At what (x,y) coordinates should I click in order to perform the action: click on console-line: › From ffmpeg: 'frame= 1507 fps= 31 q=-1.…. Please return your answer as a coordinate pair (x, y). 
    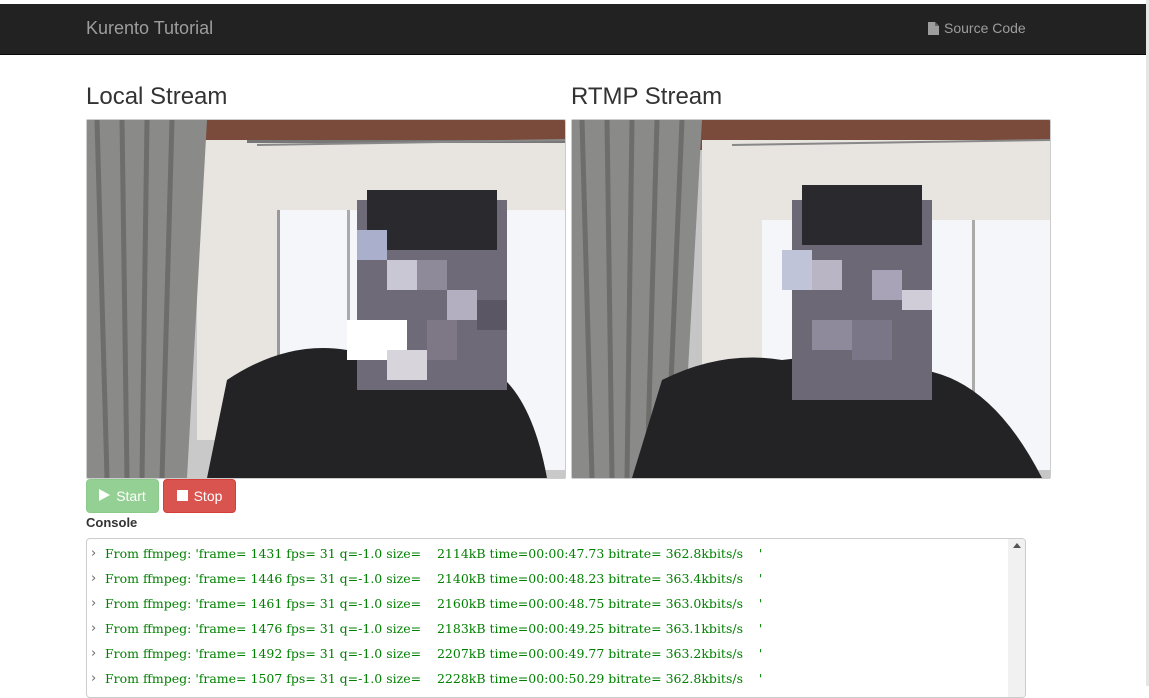
    Looking at the image, I should click on (548, 678).